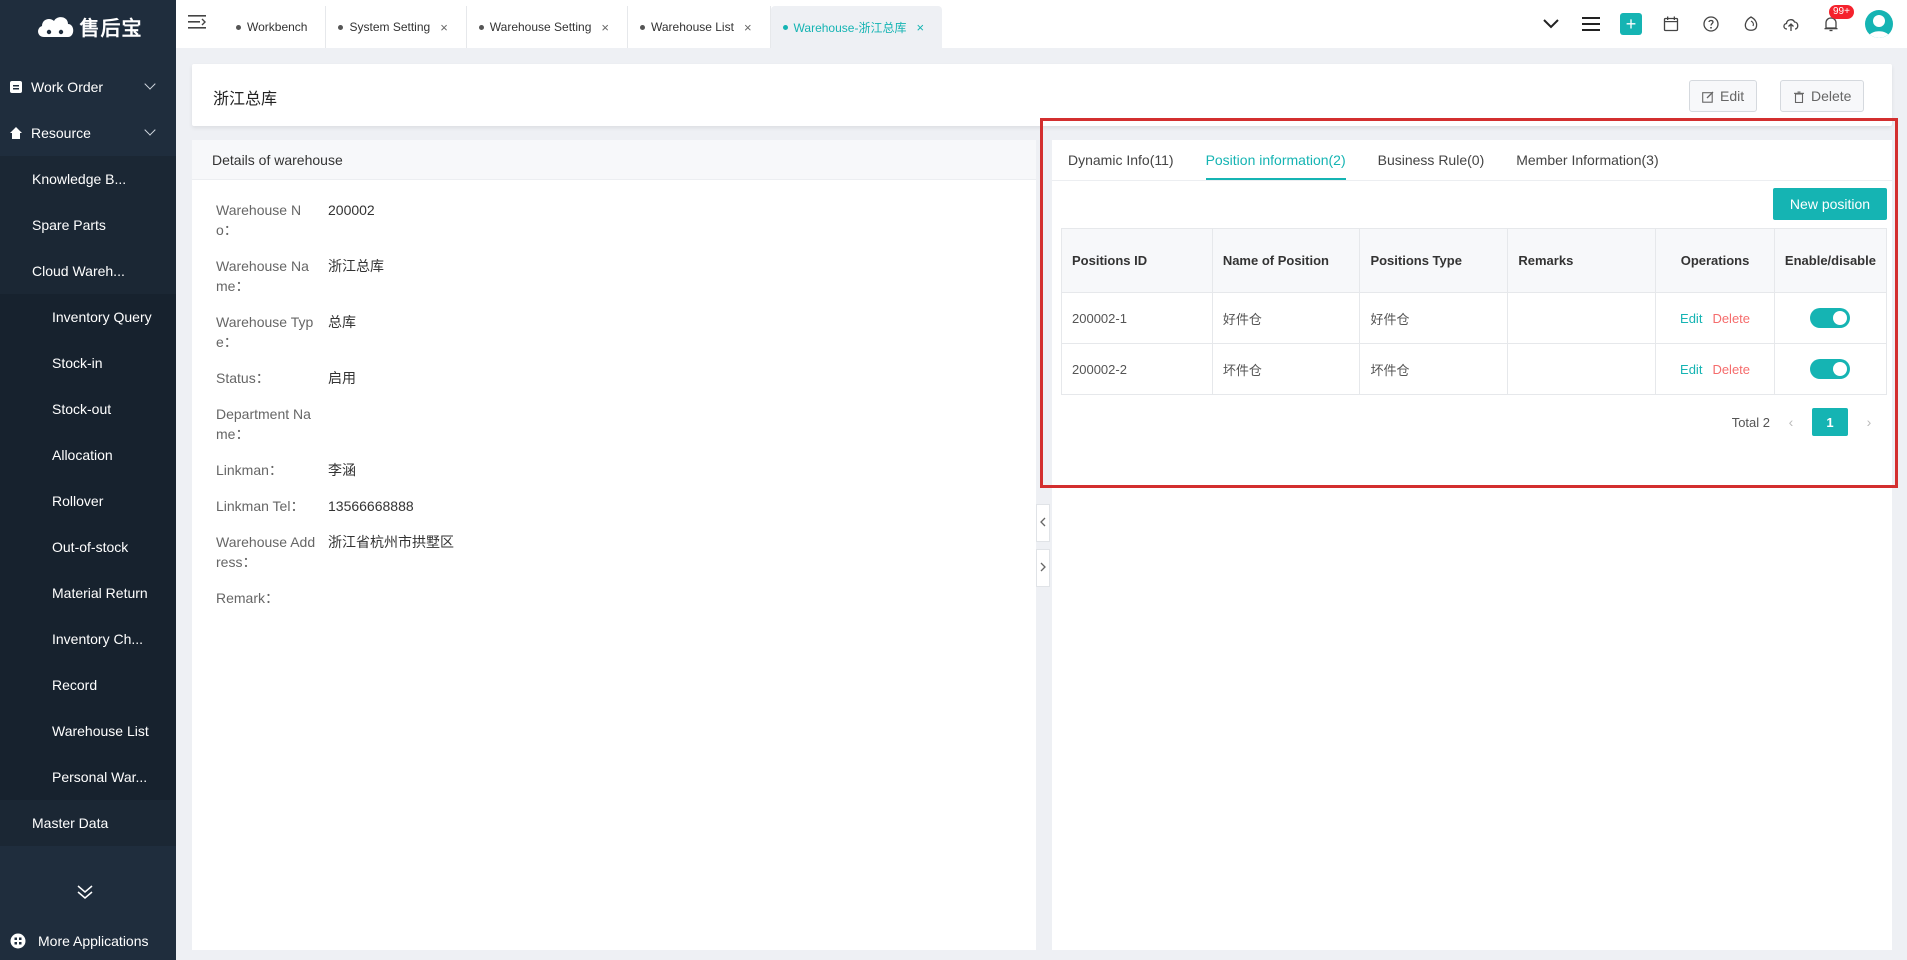 This screenshot has height=960, width=1907. What do you see at coordinates (1791, 422) in the screenshot?
I see `prev-page-icon: ‹` at bounding box center [1791, 422].